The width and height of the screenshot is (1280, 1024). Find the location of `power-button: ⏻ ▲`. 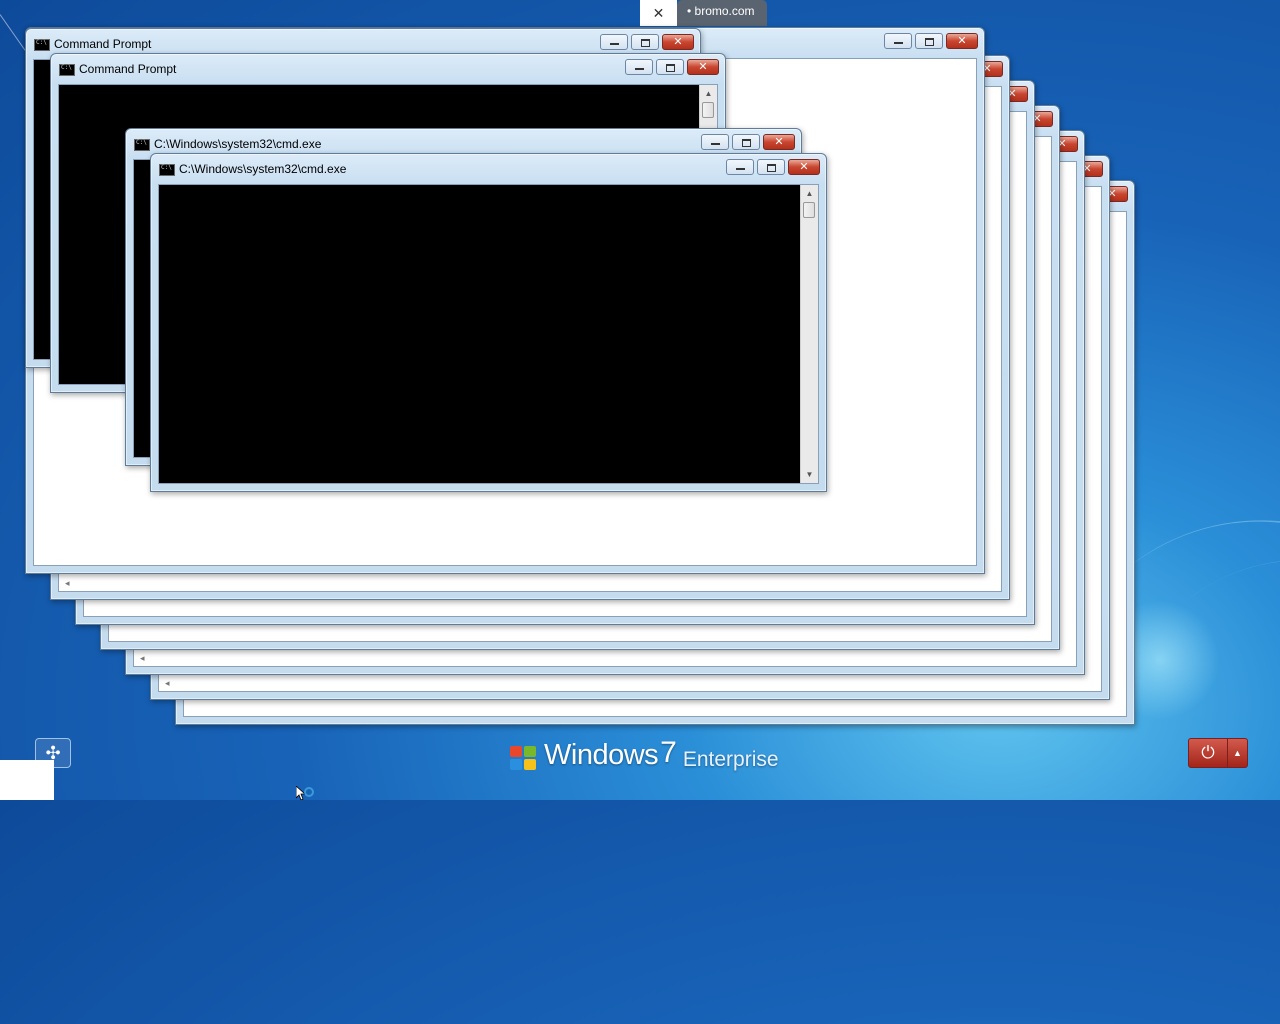

power-button: ⏻ ▲ is located at coordinates (1218, 753).